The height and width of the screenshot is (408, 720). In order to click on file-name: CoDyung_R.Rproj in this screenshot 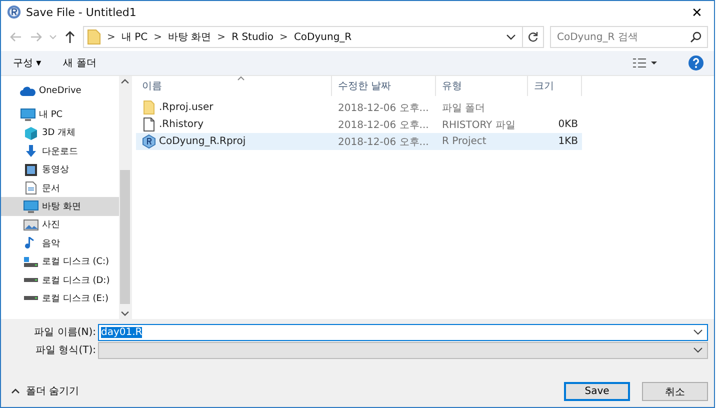, I will do `click(202, 141)`.